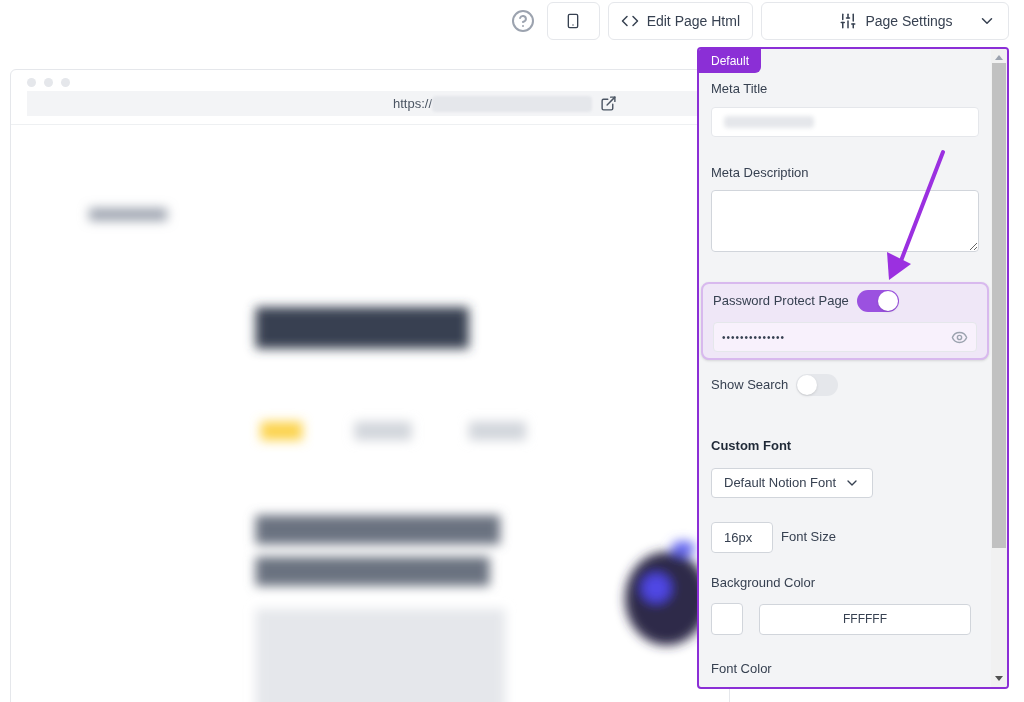 The height and width of the screenshot is (702, 1024). What do you see at coordinates (865, 619) in the screenshot?
I see `color-value-field: FFFFFF` at bounding box center [865, 619].